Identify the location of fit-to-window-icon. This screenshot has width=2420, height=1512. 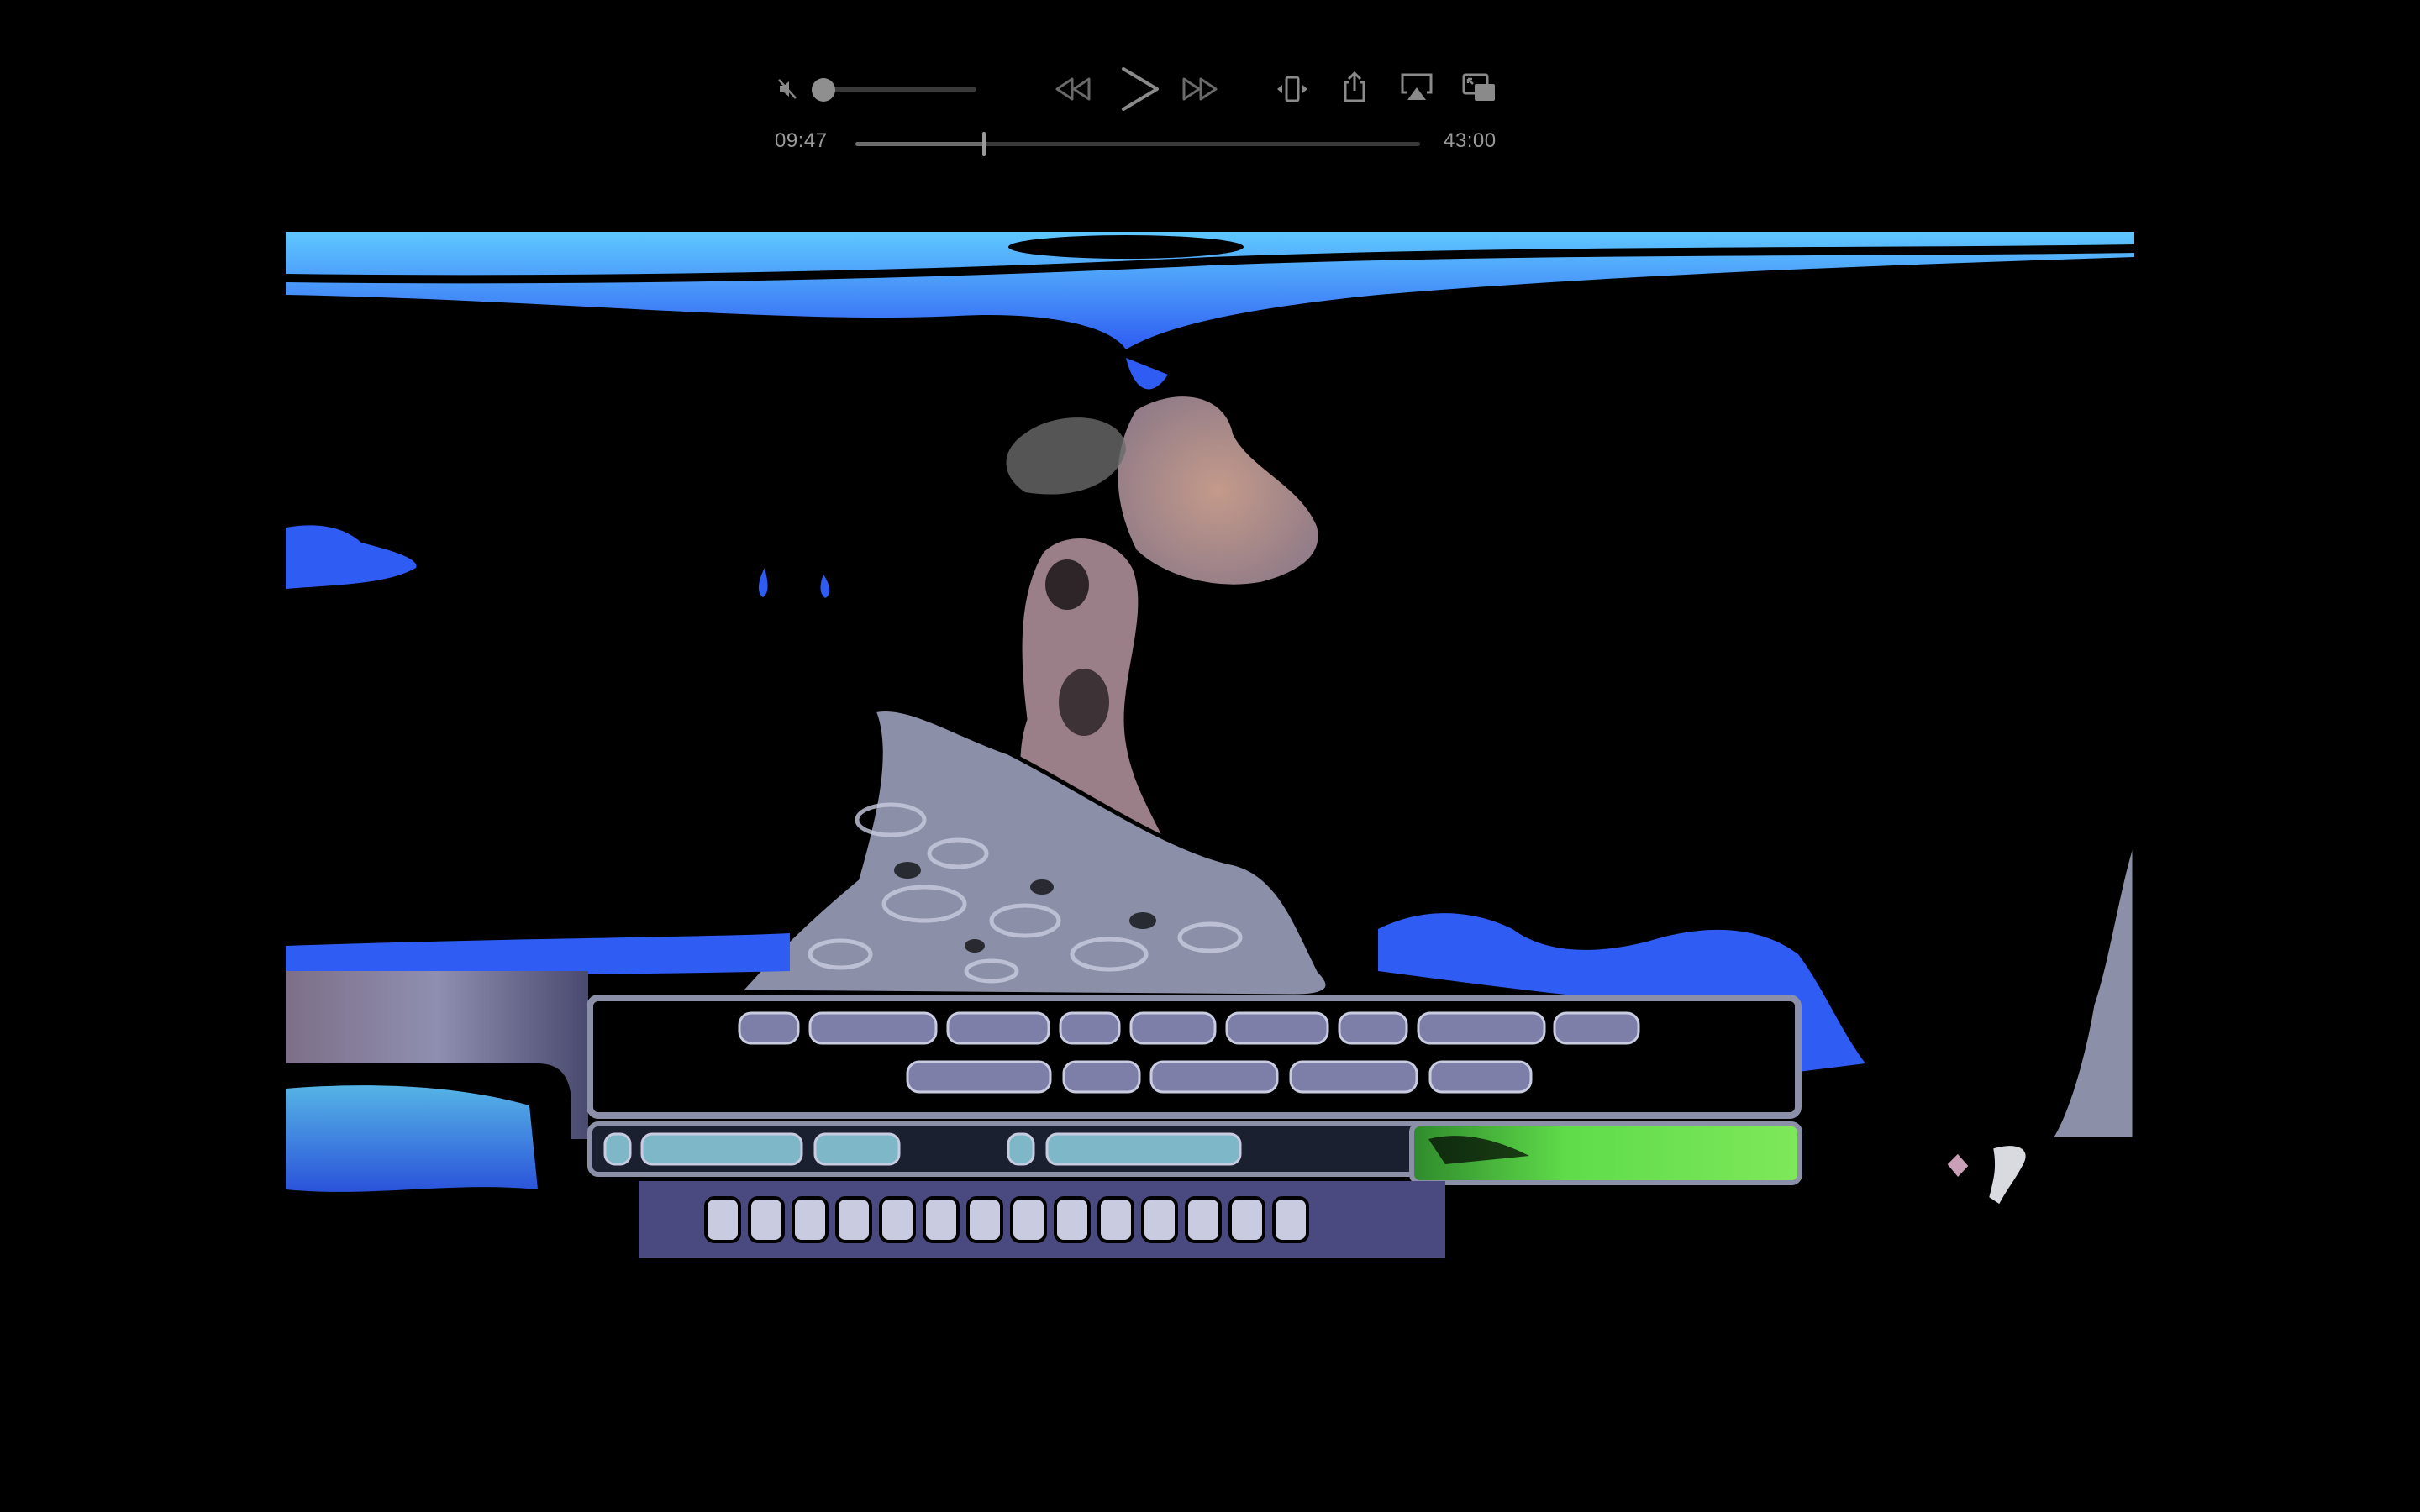
(1292, 89).